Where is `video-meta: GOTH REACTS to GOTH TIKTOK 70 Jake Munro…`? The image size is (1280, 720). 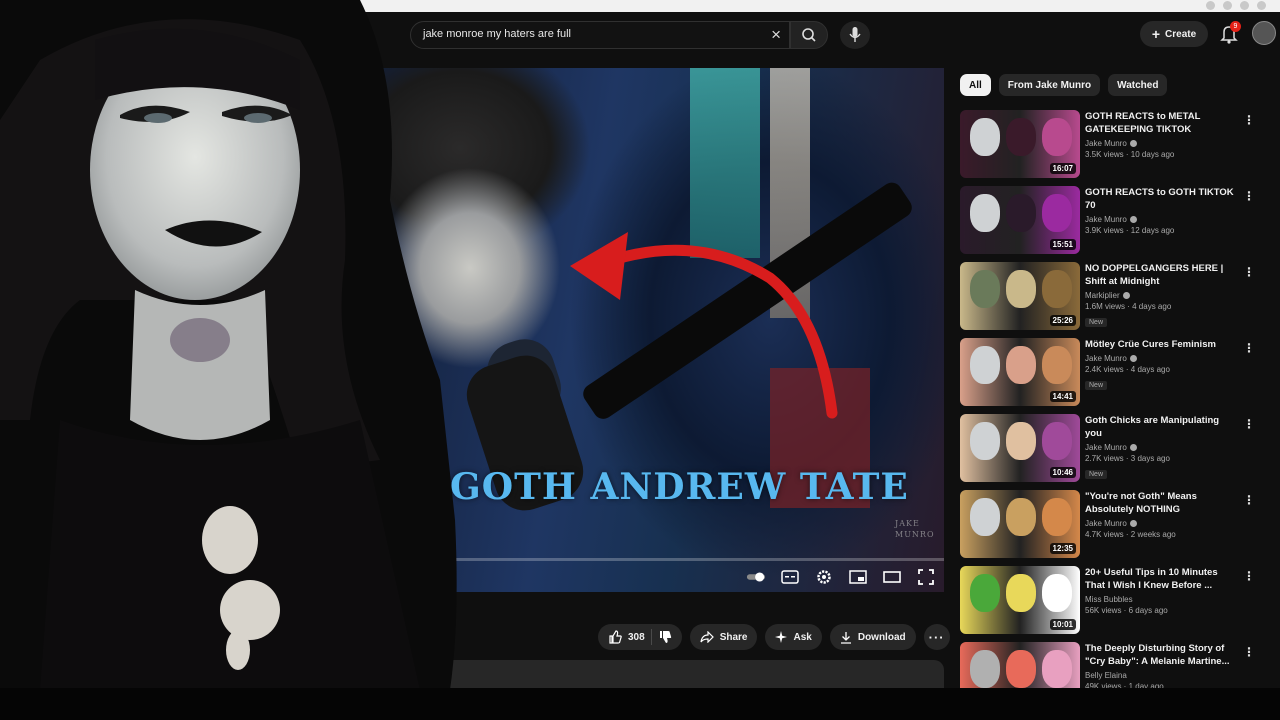 video-meta: GOTH REACTS to GOTH TIKTOK 70 Jake Munro… is located at coordinates (1160, 210).